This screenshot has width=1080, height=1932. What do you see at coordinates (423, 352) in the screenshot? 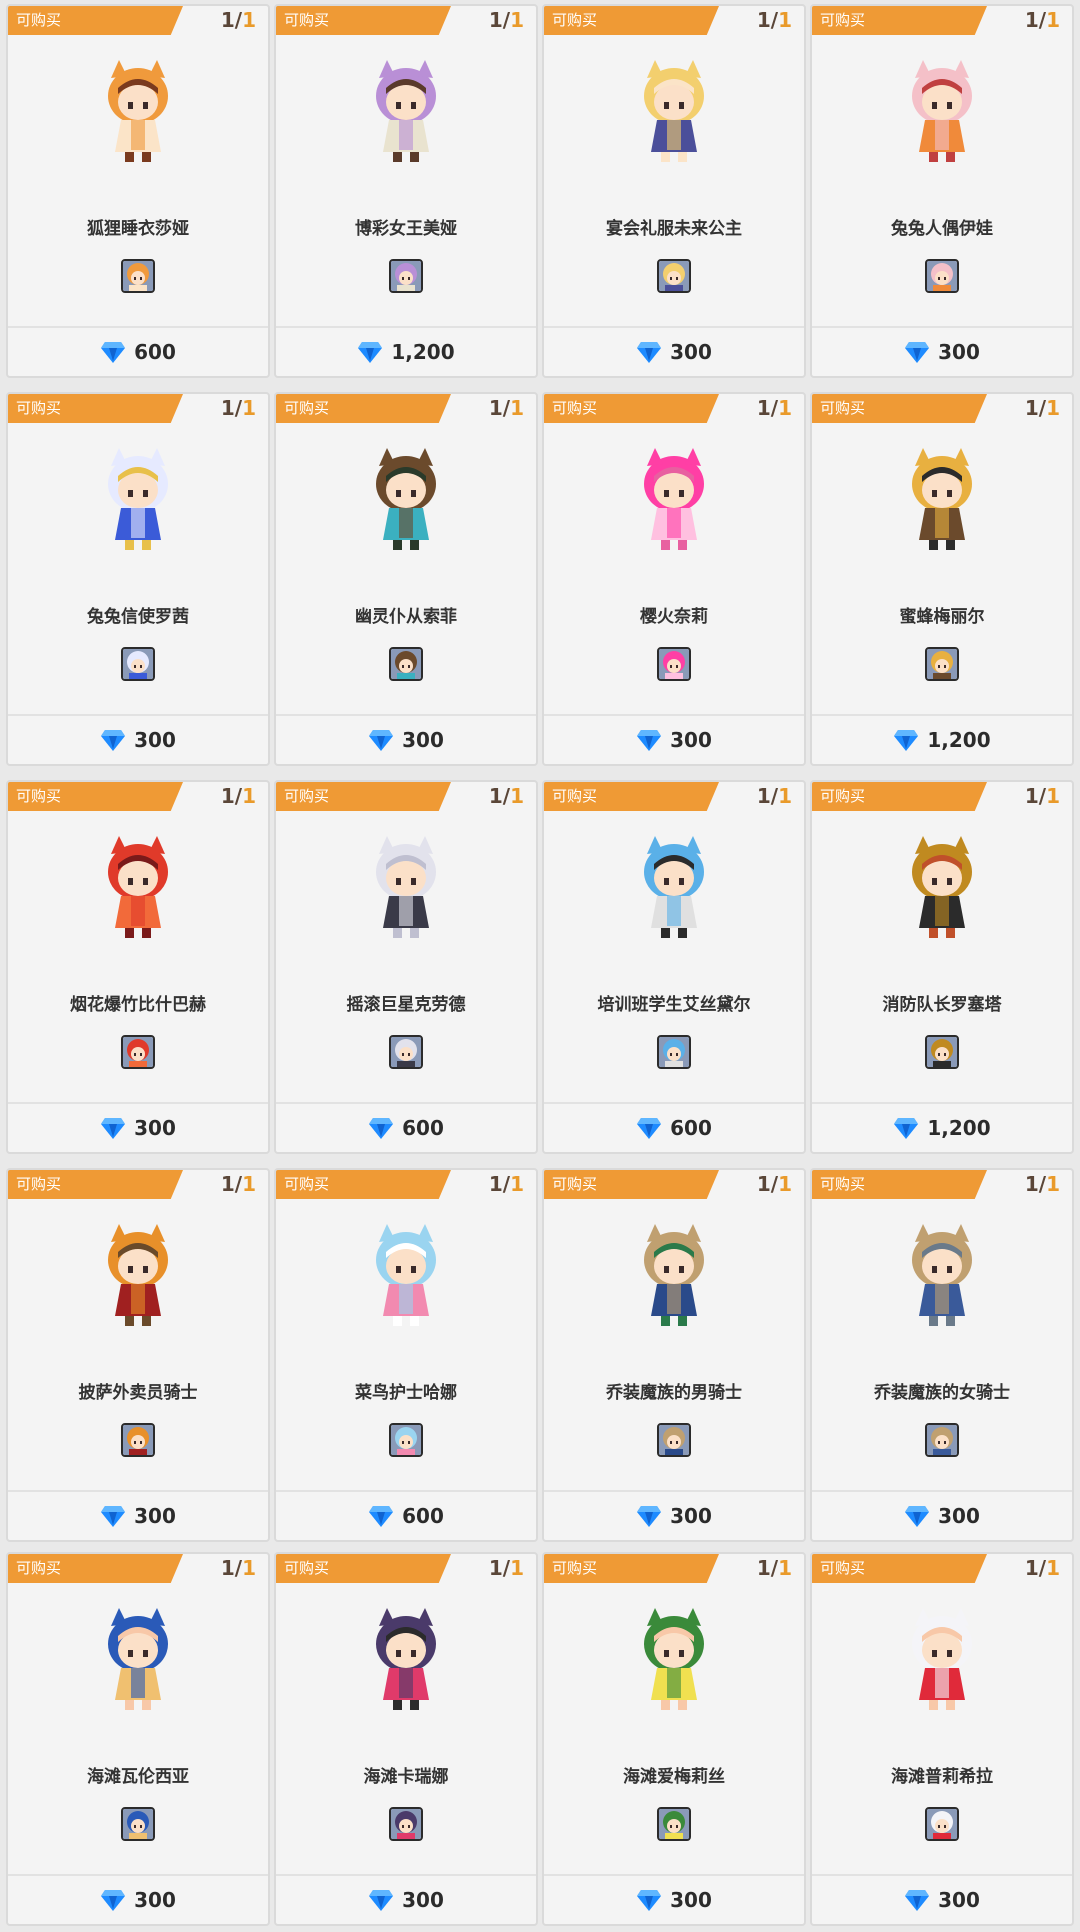
I see `price-value: 1,200` at bounding box center [423, 352].